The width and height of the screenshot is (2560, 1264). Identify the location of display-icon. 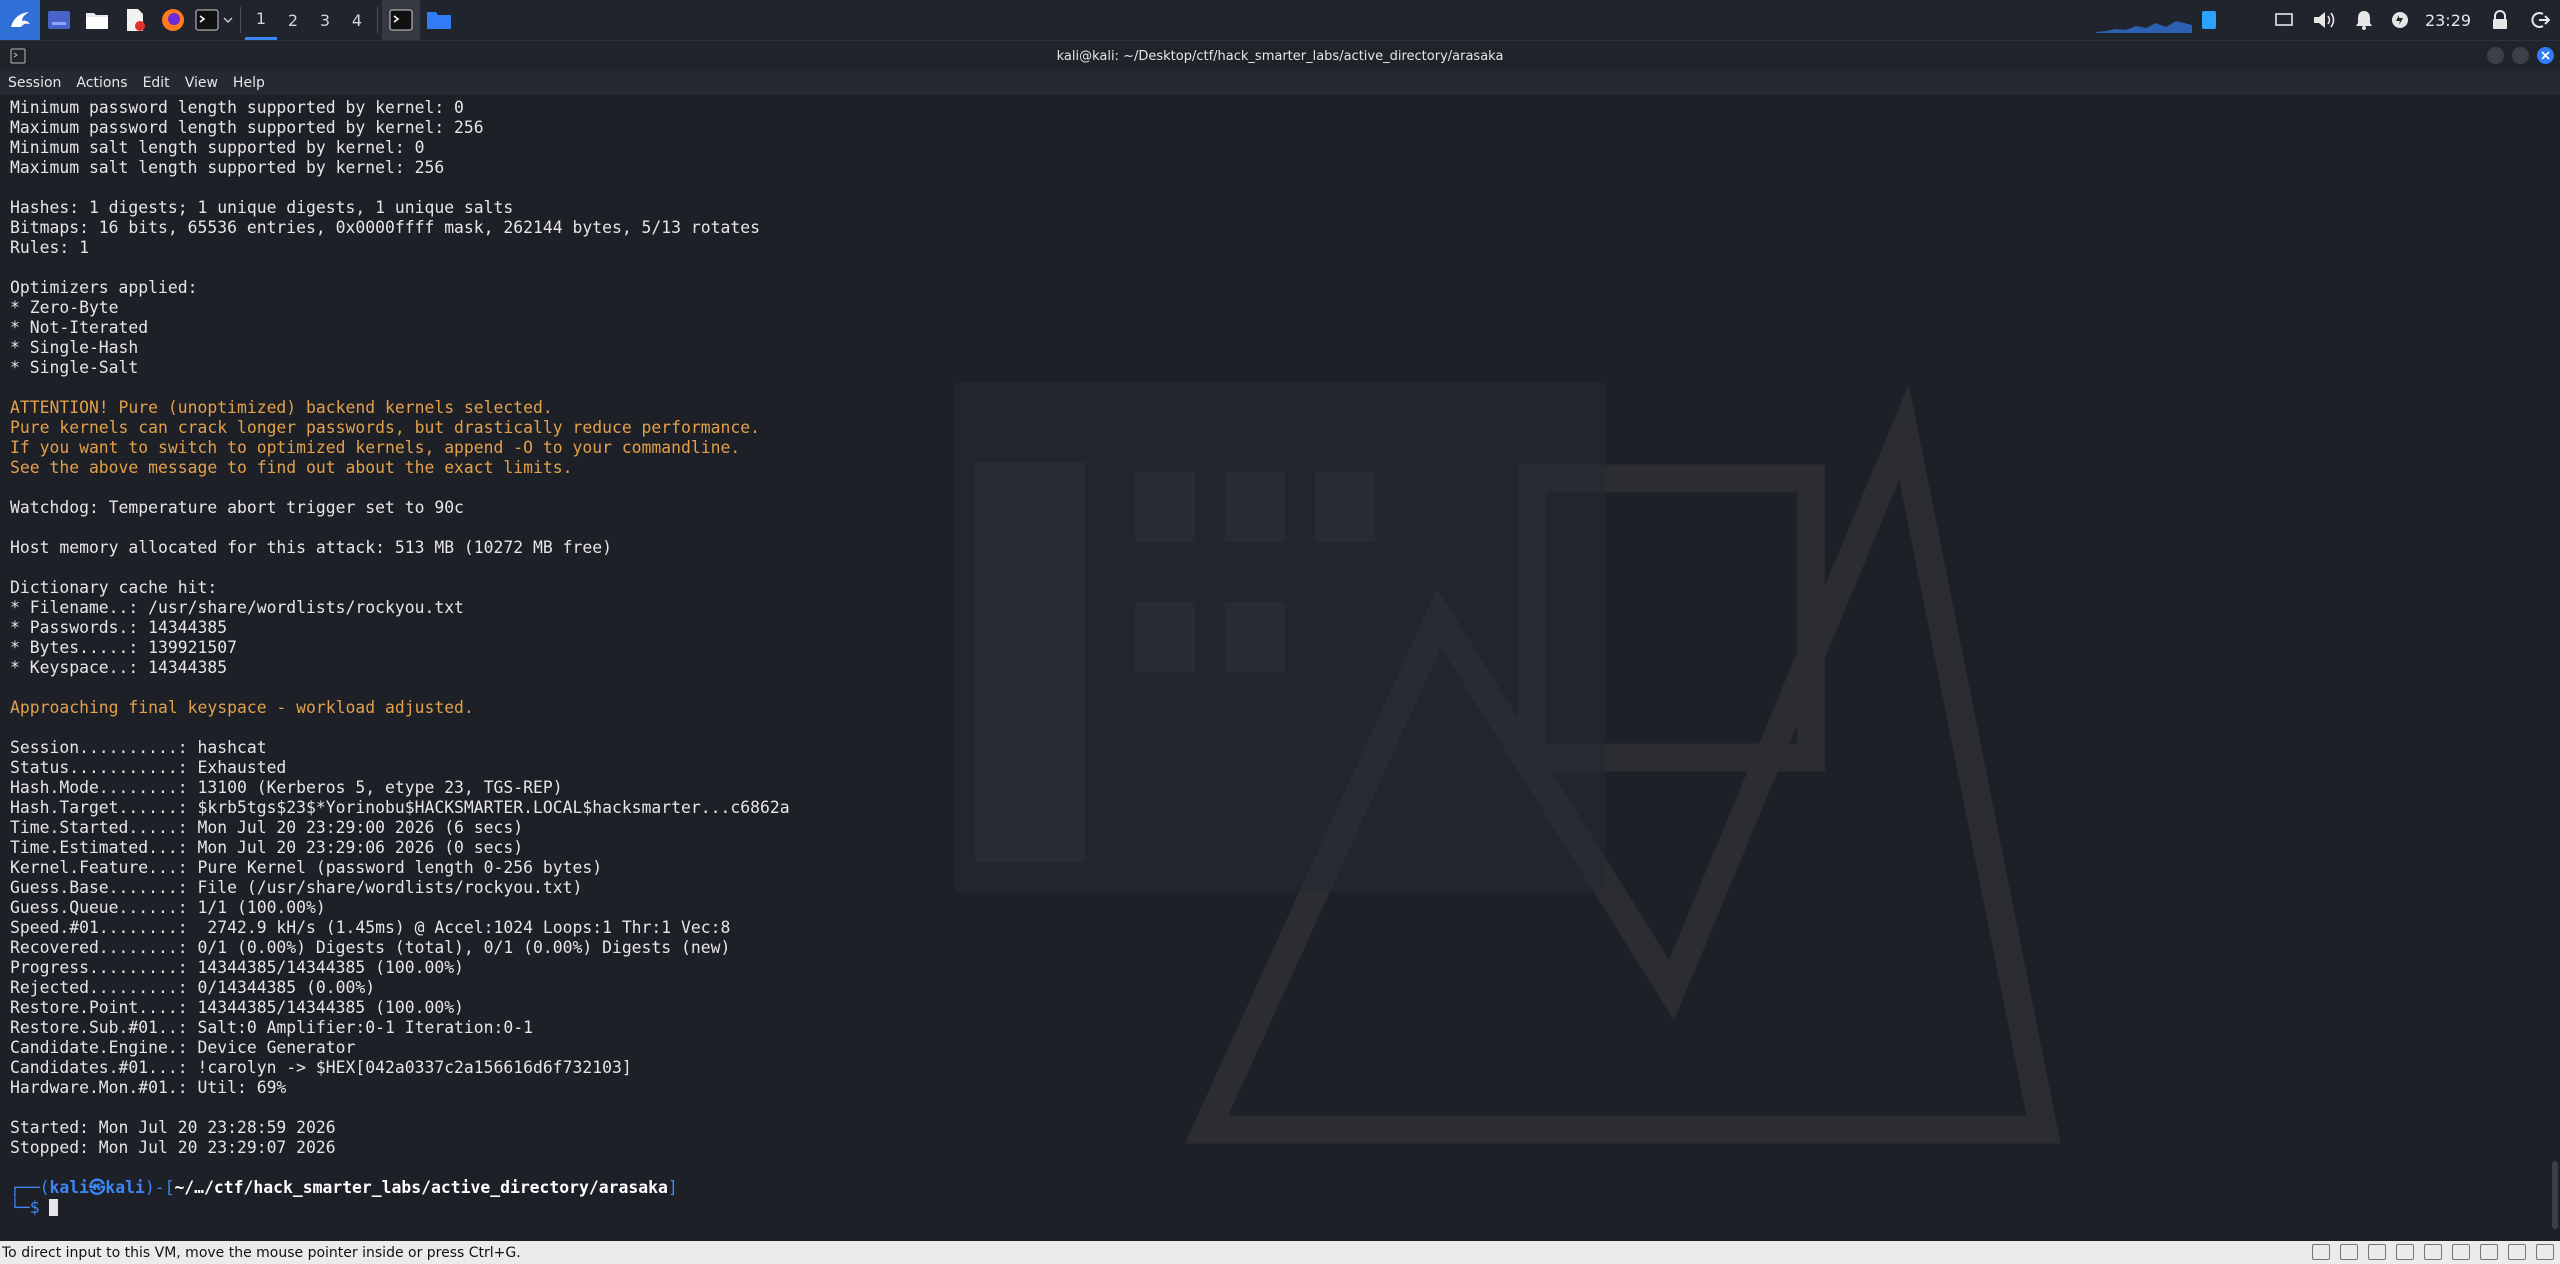
(2284, 19).